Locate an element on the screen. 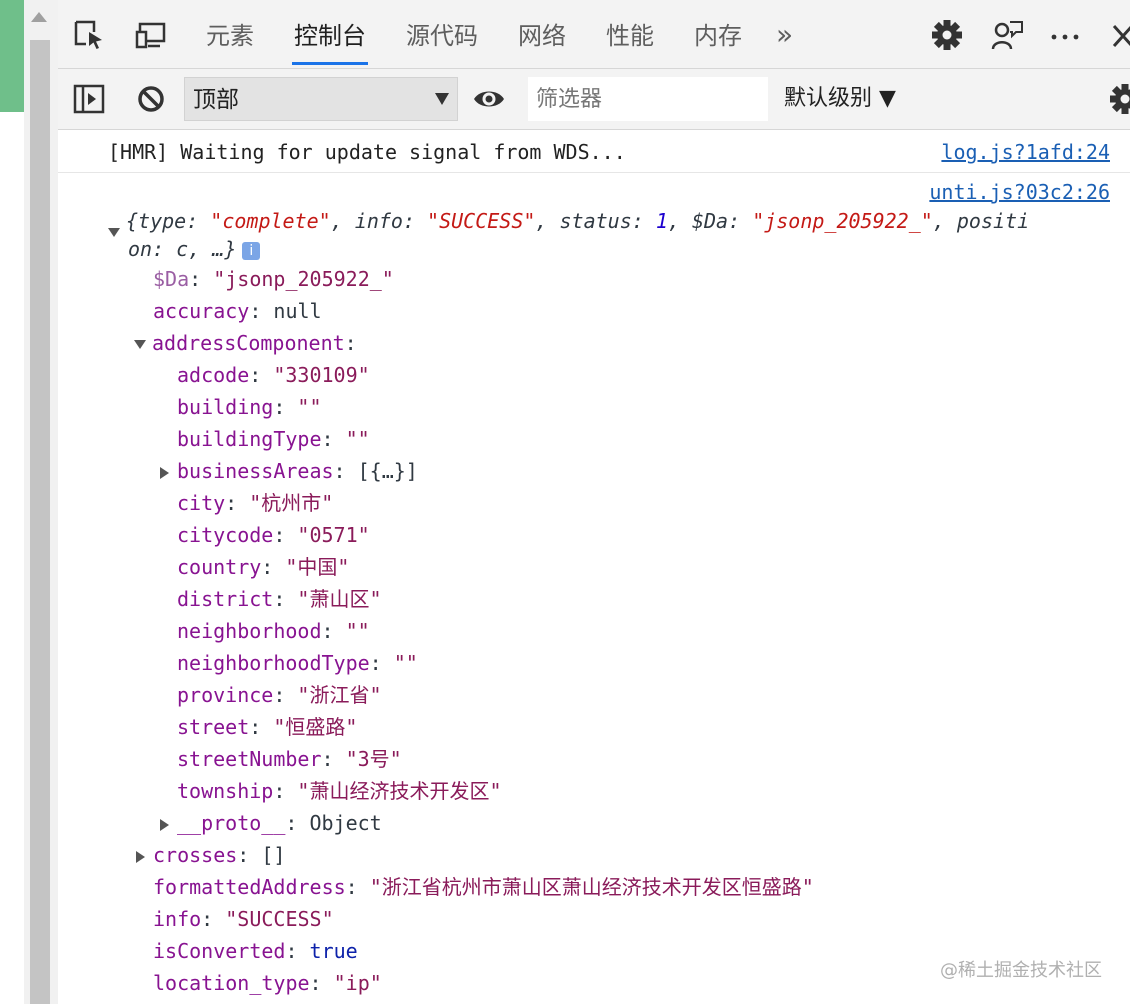 This screenshot has width=1130, height=1004. info-icon: i is located at coordinates (251, 250).